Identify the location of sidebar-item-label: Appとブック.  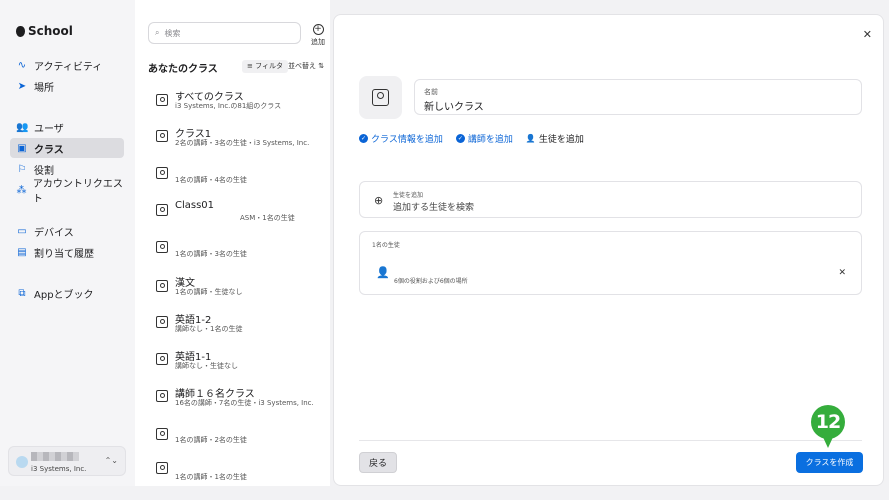
(64, 295).